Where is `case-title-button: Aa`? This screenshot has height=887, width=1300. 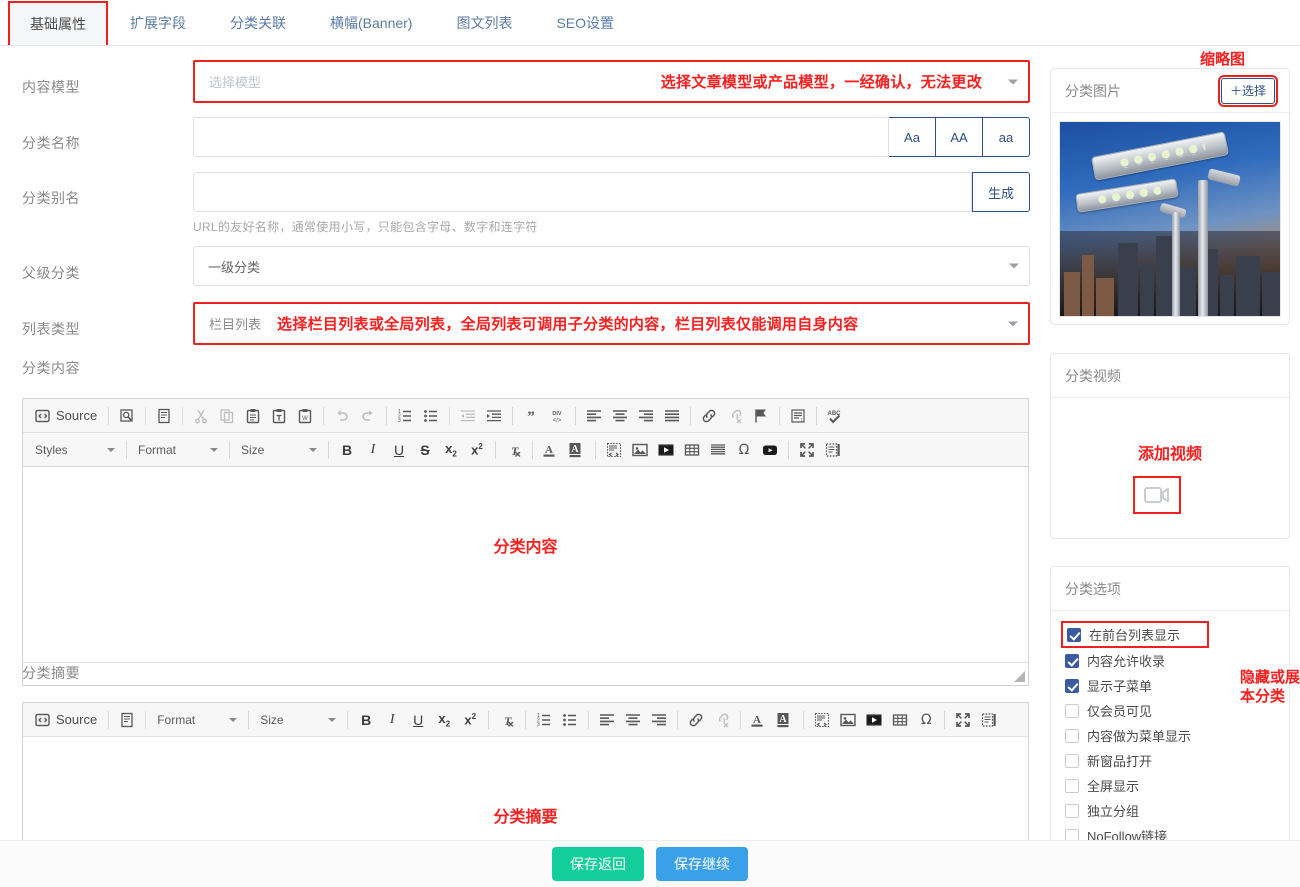 case-title-button: Aa is located at coordinates (912, 137).